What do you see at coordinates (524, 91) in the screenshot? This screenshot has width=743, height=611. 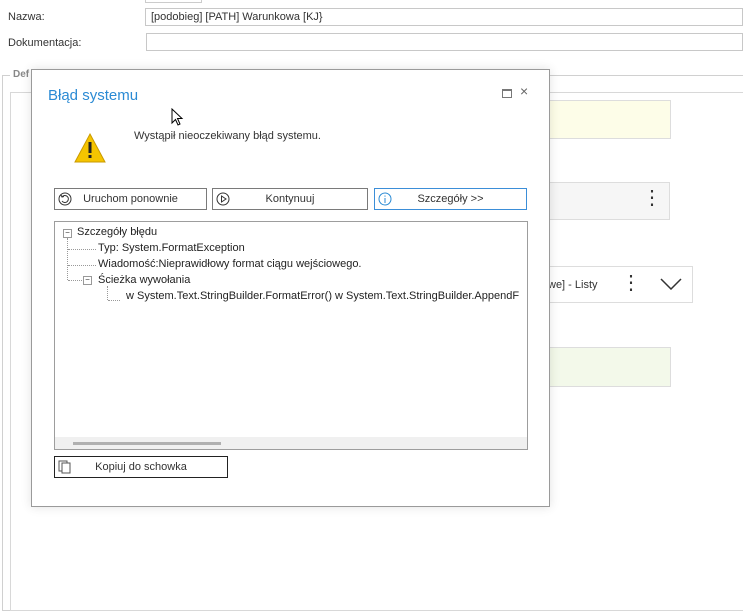 I see `close-icon: ×` at bounding box center [524, 91].